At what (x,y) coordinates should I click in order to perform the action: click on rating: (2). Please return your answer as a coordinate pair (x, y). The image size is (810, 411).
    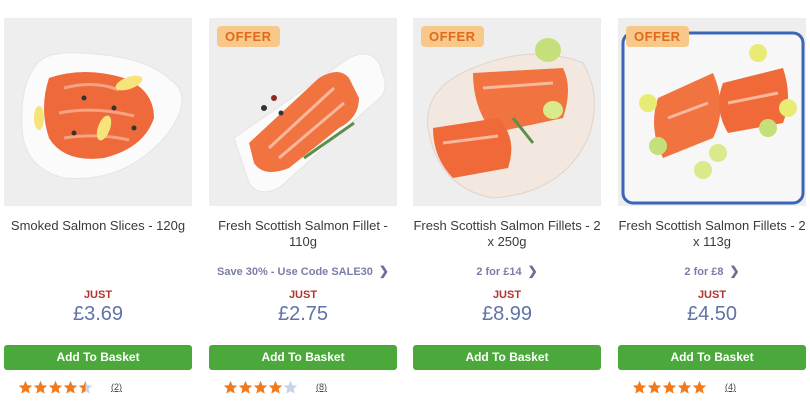
    Looking at the image, I should click on (70, 387).